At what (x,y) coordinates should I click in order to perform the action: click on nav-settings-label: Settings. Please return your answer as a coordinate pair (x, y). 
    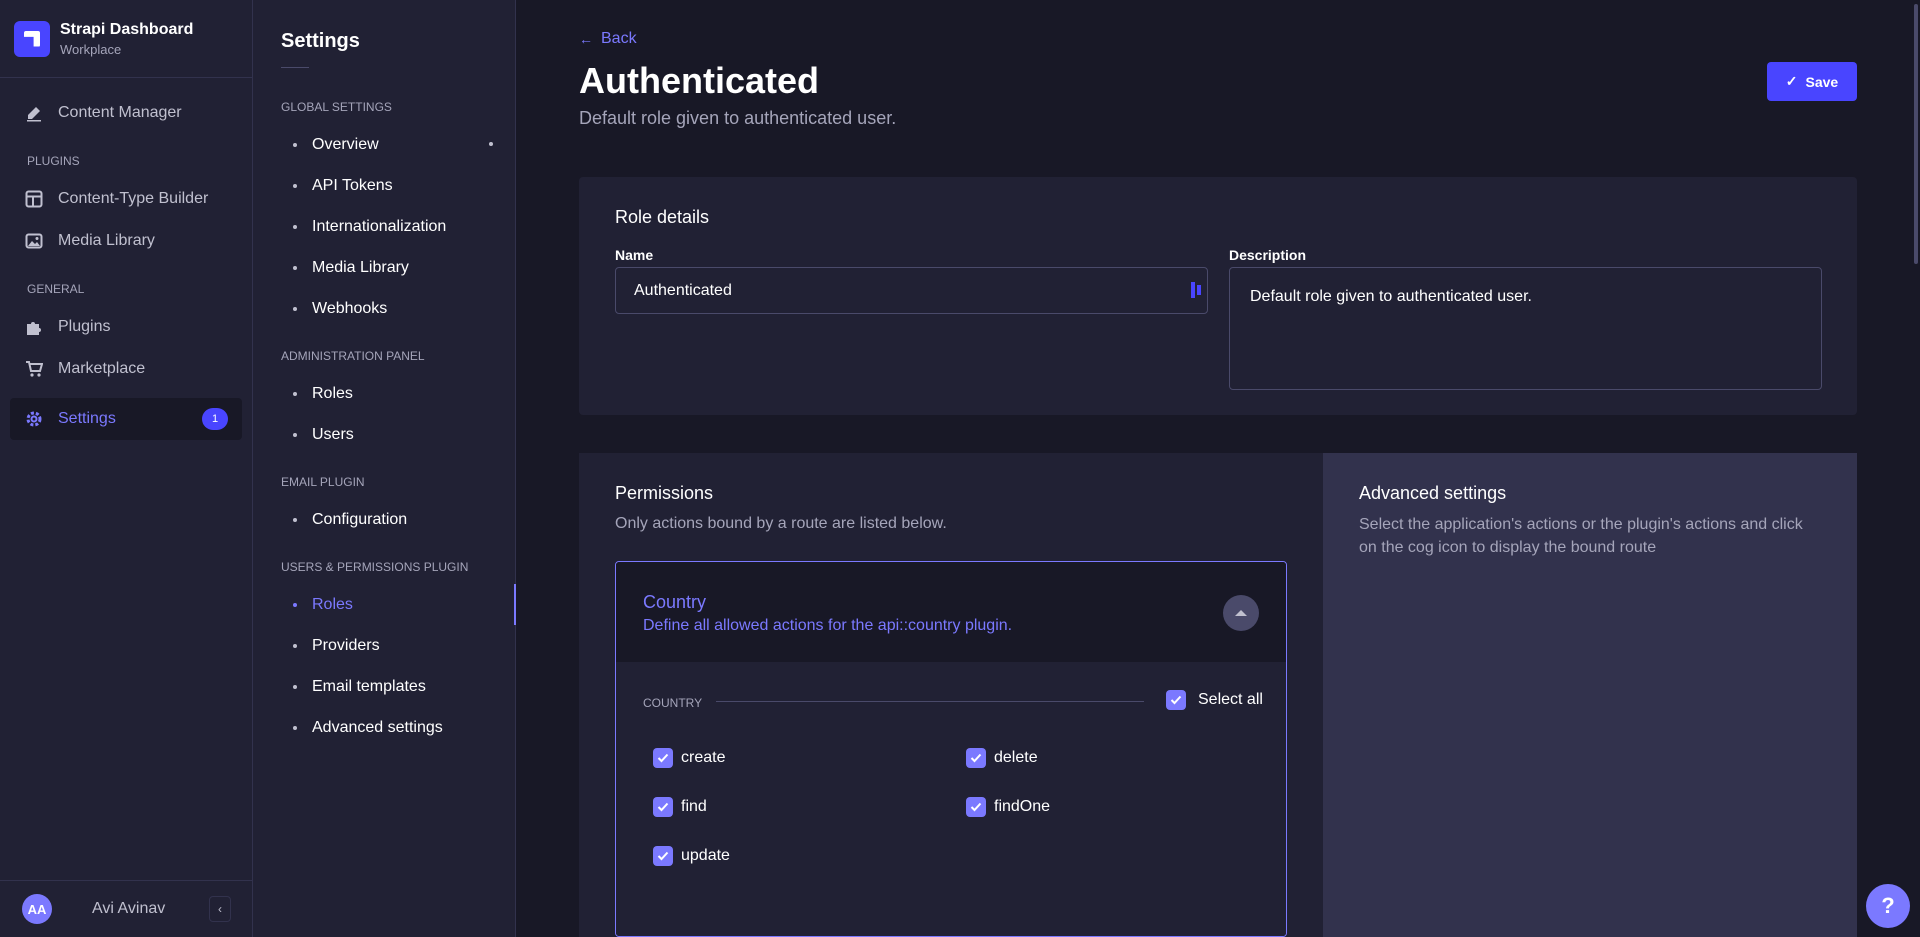
    Looking at the image, I should click on (87, 418).